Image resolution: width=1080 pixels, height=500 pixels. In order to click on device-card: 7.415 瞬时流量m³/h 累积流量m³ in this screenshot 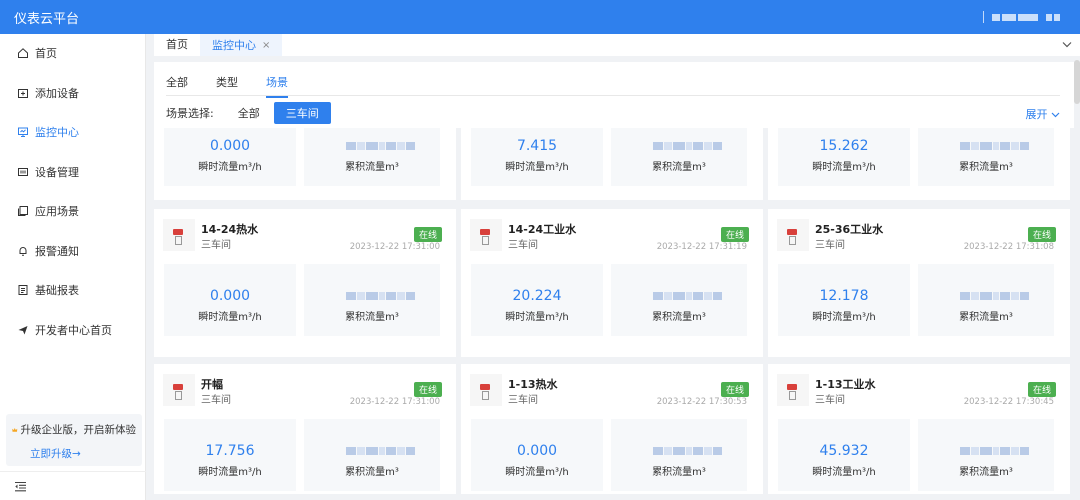, I will do `click(612, 164)`.